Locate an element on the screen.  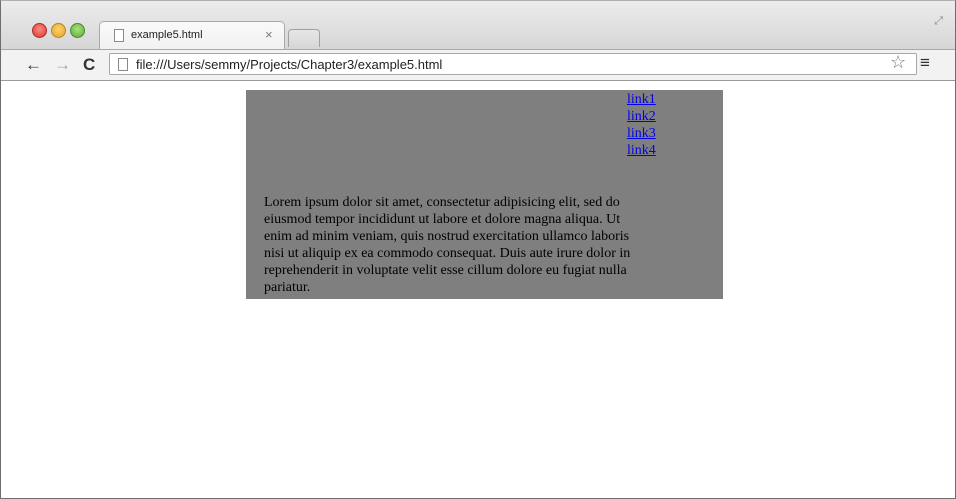
browser-tab: example5.html × is located at coordinates (192, 35).